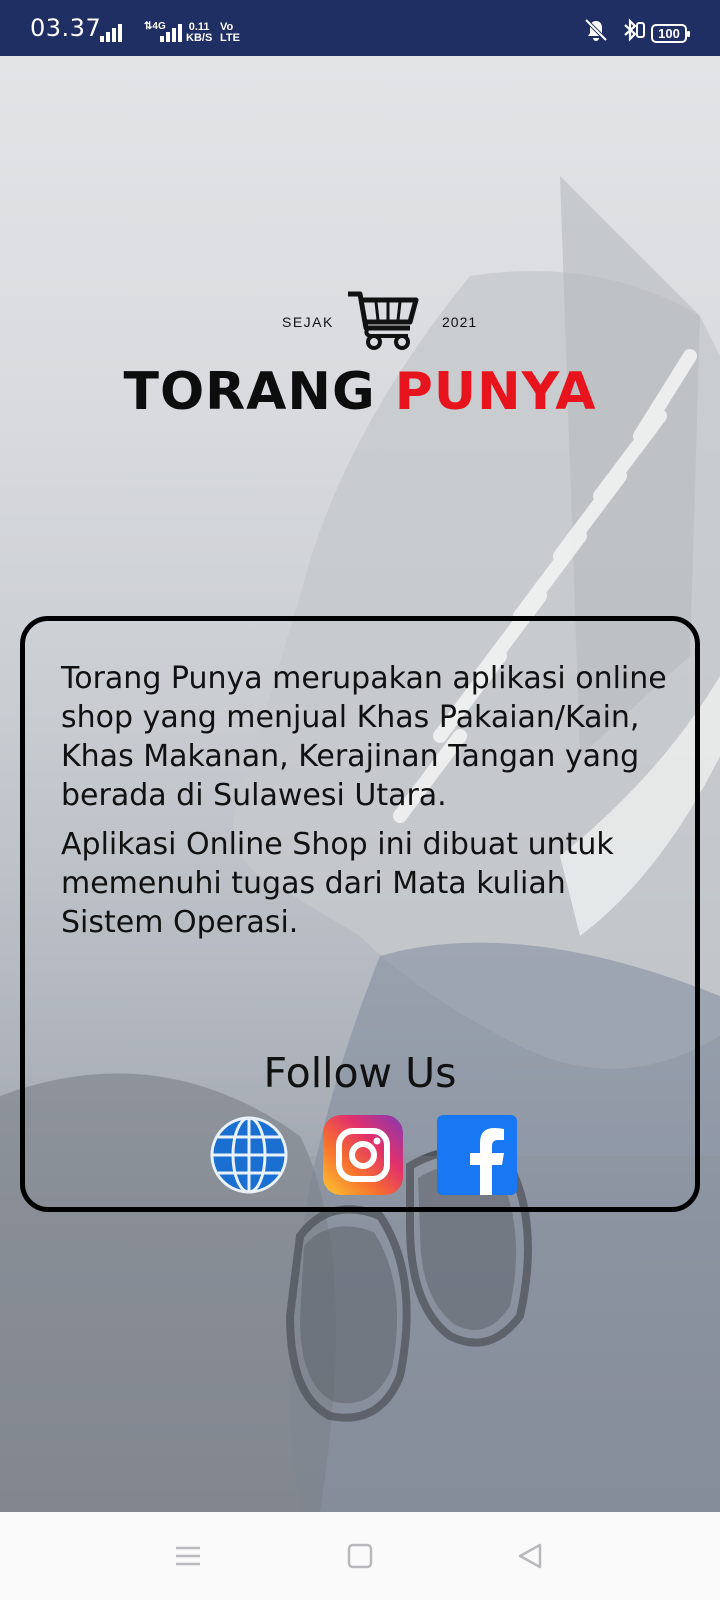 The width and height of the screenshot is (720, 1600). What do you see at coordinates (308, 322) in the screenshot?
I see `logo-since-label: SEJAK` at bounding box center [308, 322].